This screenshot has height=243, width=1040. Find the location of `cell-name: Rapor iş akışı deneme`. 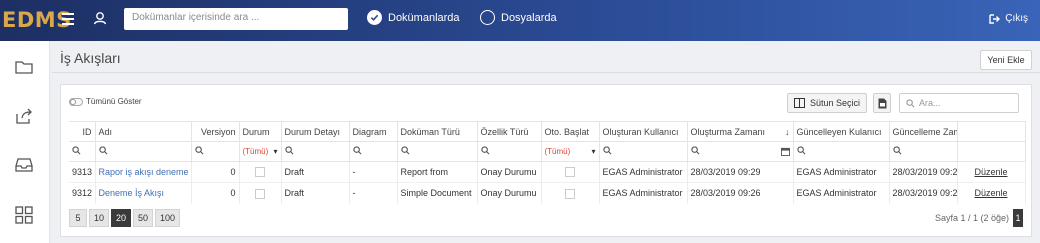

cell-name: Rapor iş akışı deneme is located at coordinates (143, 172).